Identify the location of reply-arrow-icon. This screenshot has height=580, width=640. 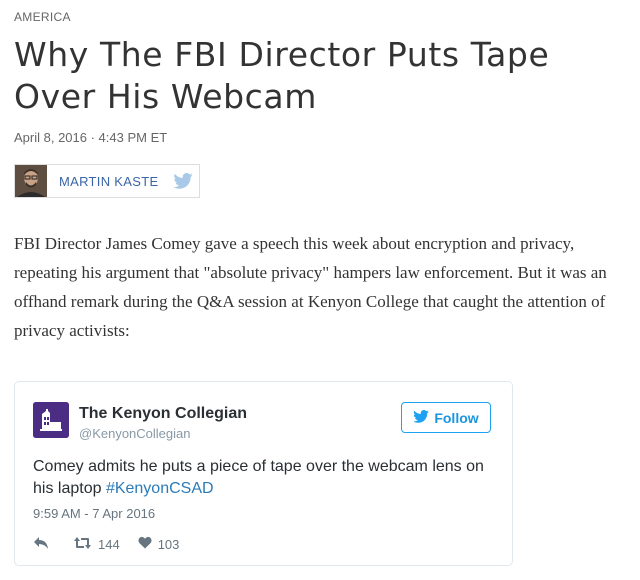
(41, 544).